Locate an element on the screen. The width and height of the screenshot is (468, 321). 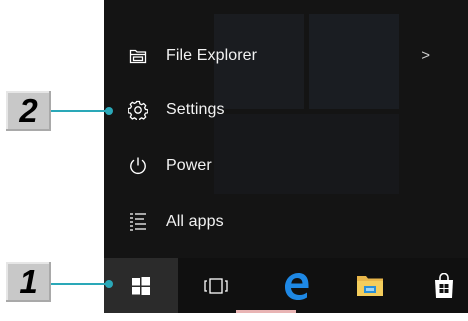
file-explorer-icon is located at coordinates (138, 56).